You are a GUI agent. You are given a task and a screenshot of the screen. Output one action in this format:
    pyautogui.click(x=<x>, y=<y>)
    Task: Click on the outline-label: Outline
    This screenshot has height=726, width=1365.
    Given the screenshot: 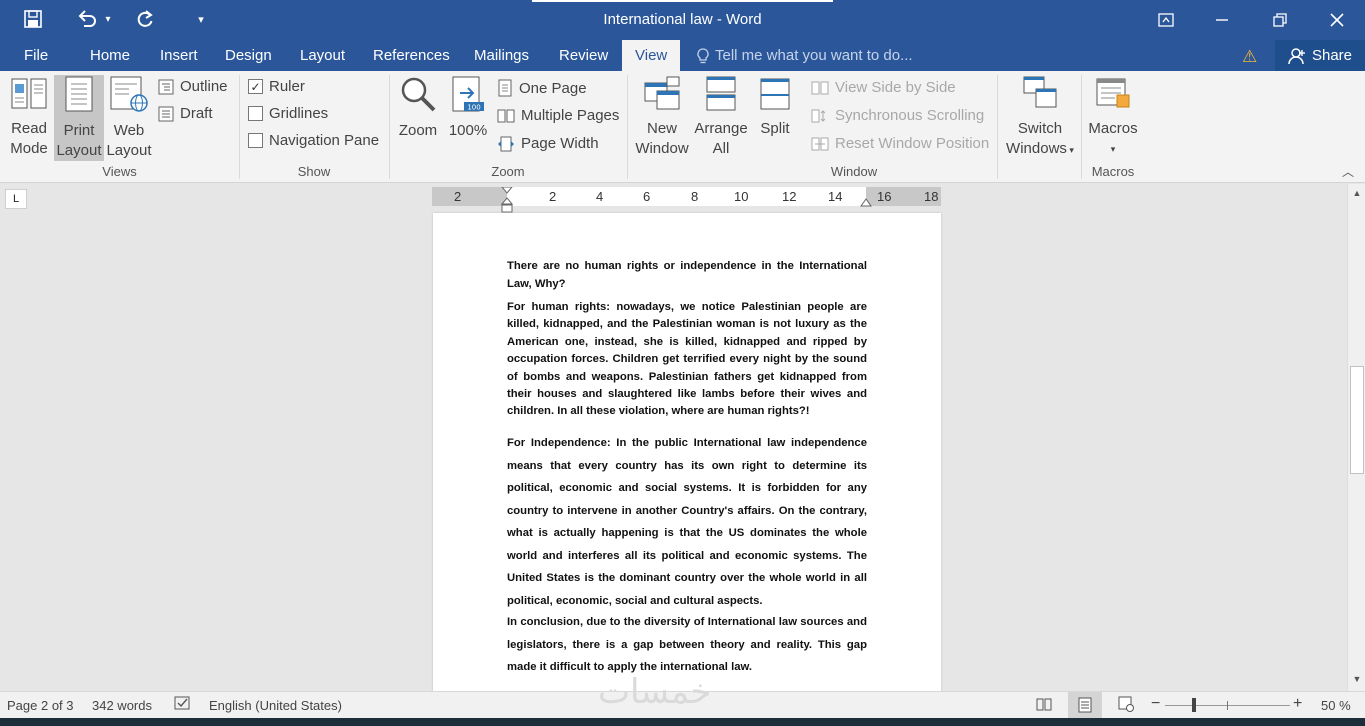 What is the action you would take?
    pyautogui.click(x=204, y=86)
    